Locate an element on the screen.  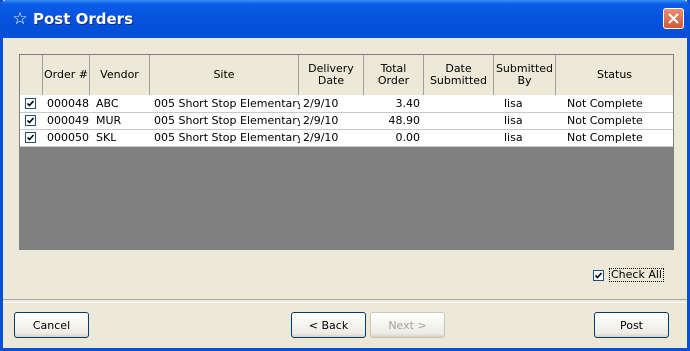
total-order: 48.90 is located at coordinates (404, 120).